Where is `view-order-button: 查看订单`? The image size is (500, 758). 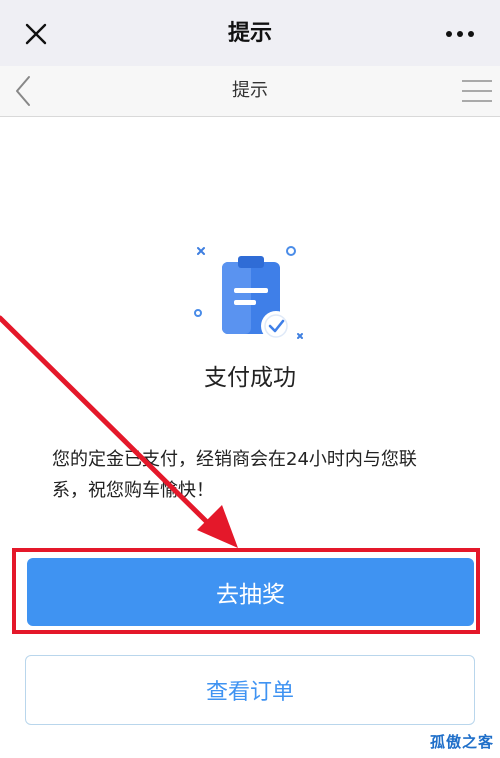 view-order-button: 查看订单 is located at coordinates (250, 690).